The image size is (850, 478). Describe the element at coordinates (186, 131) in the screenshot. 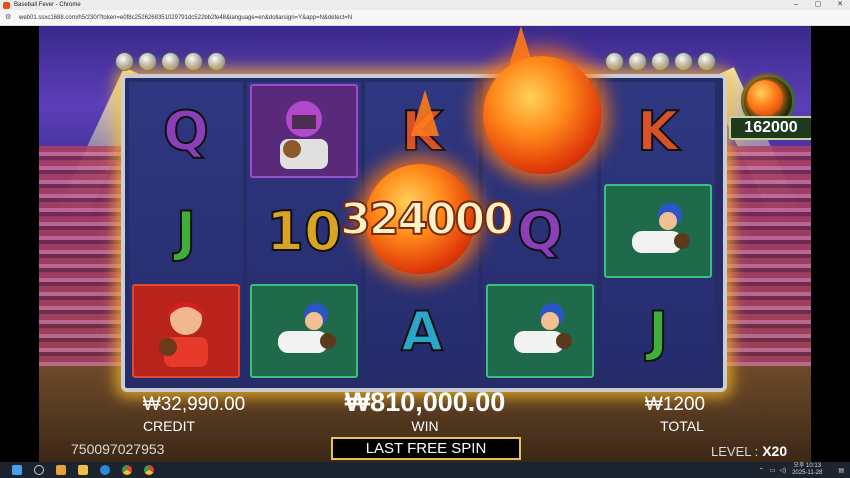

I see `symbol-q: Q` at that location.